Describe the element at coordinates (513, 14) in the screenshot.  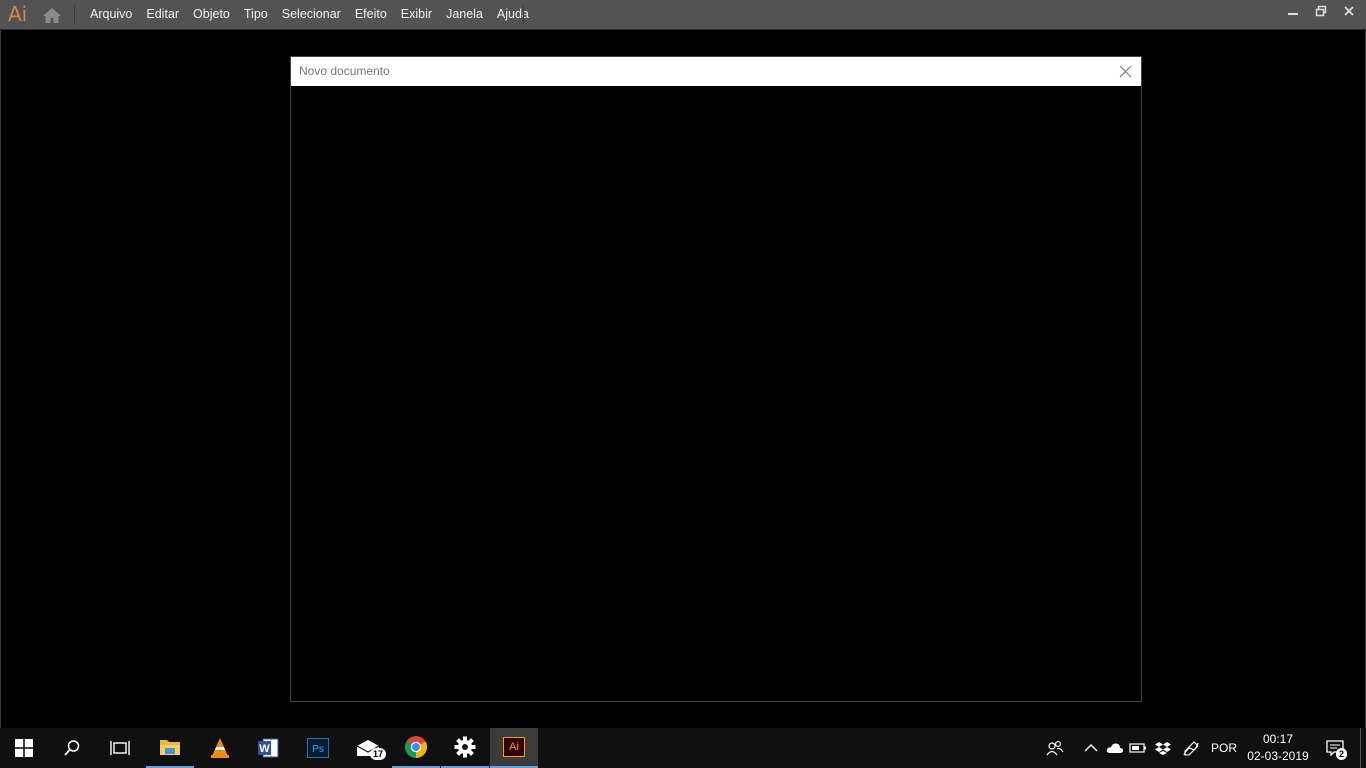
I see `menu-ajuda: Ajuda` at that location.